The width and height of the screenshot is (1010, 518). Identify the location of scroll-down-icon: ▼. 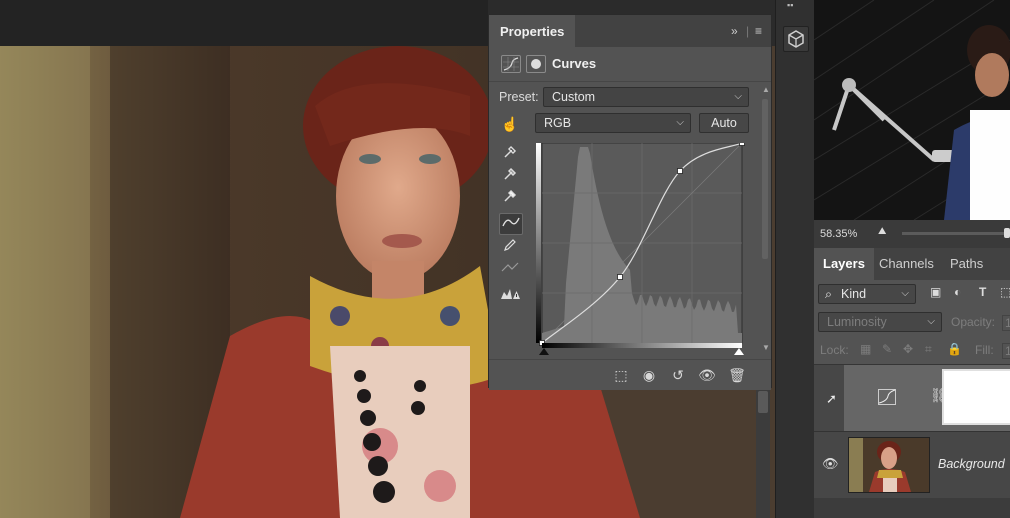
(766, 347).